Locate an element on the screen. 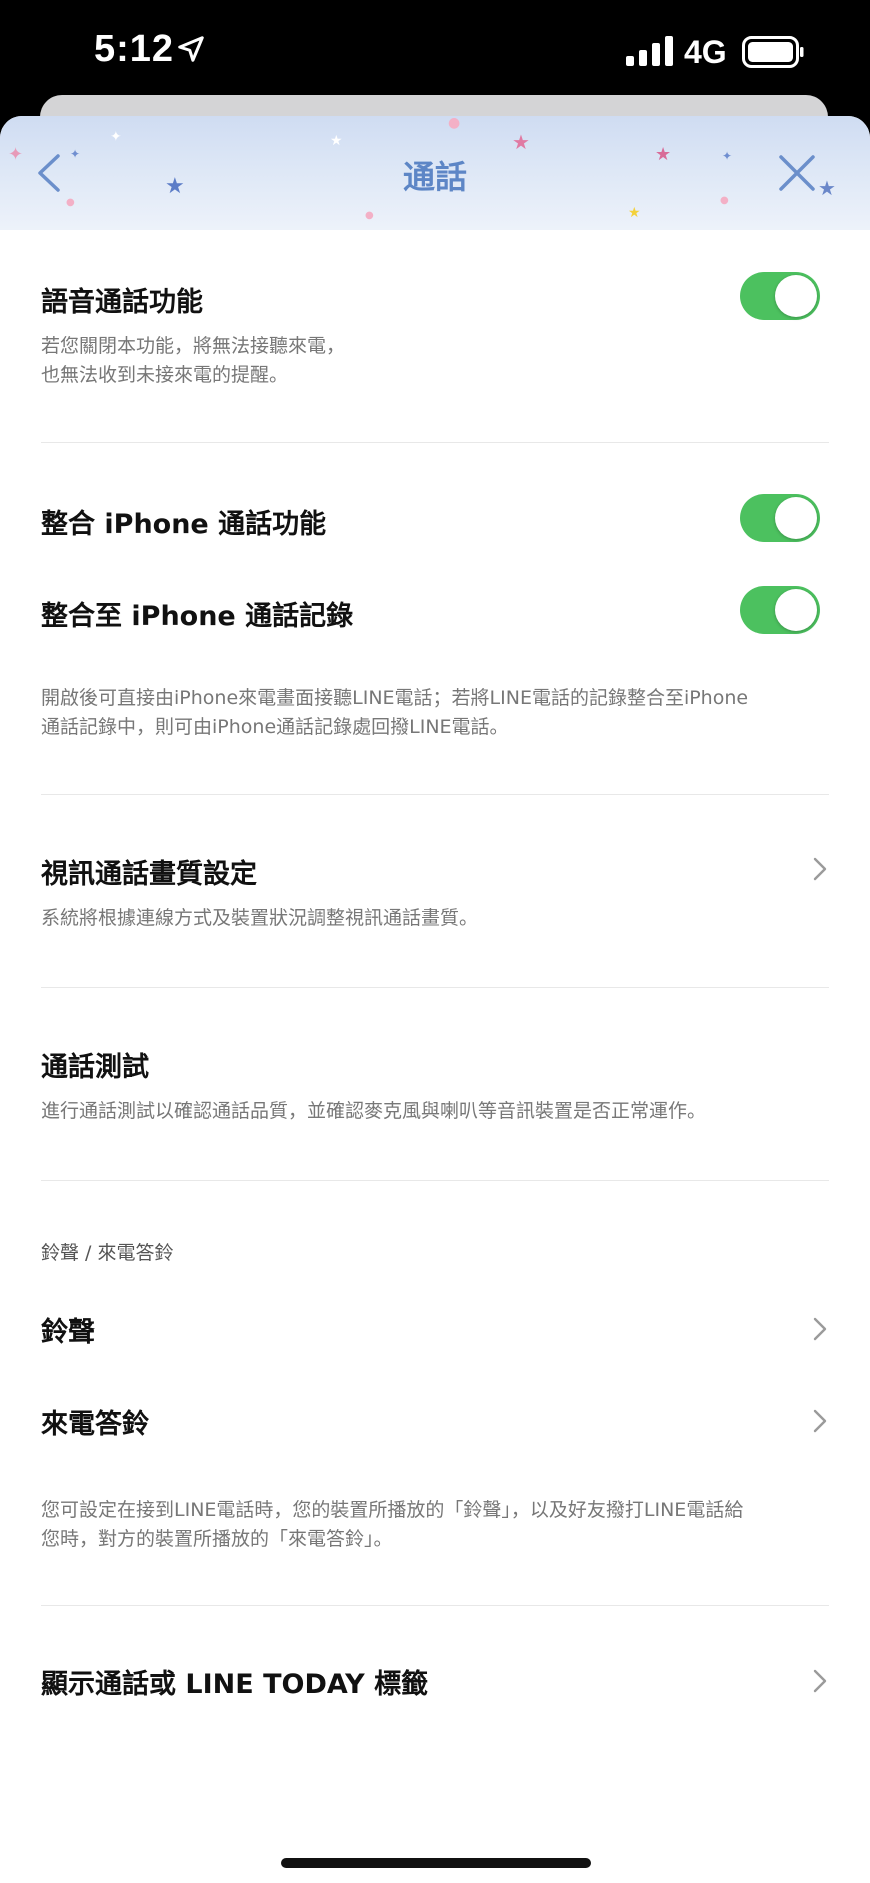 The image size is (870, 1883). iphone-integration-toggle is located at coordinates (780, 518).